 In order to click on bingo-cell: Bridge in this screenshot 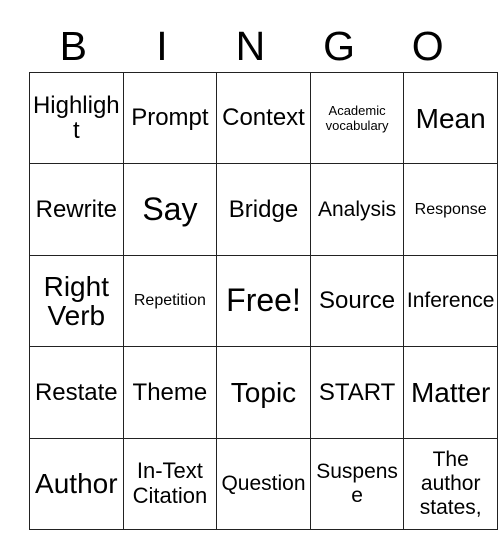, I will do `click(263, 209)`.